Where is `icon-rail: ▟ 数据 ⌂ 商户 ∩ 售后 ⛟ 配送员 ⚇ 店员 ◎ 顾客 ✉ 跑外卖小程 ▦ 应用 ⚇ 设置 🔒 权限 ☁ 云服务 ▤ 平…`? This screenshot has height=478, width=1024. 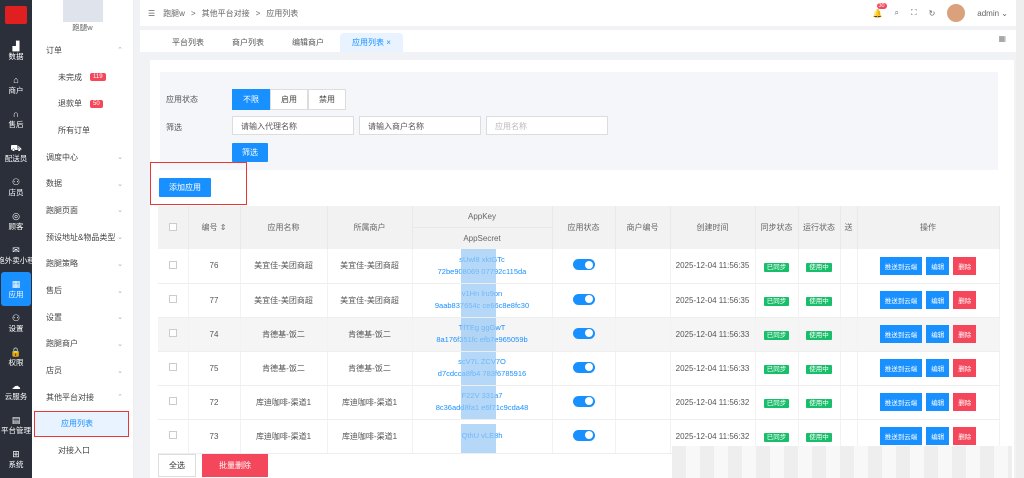 icon-rail: ▟ 数据 ⌂ 商户 ∩ 售后 ⛟ 配送员 ⚇ 店员 ◎ 顾客 ✉ 跑外卖小程 ▦ 应用 ⚇ 设置 🔒 权限 ☁ 云服务 ▤ 平… is located at coordinates (17, 239).